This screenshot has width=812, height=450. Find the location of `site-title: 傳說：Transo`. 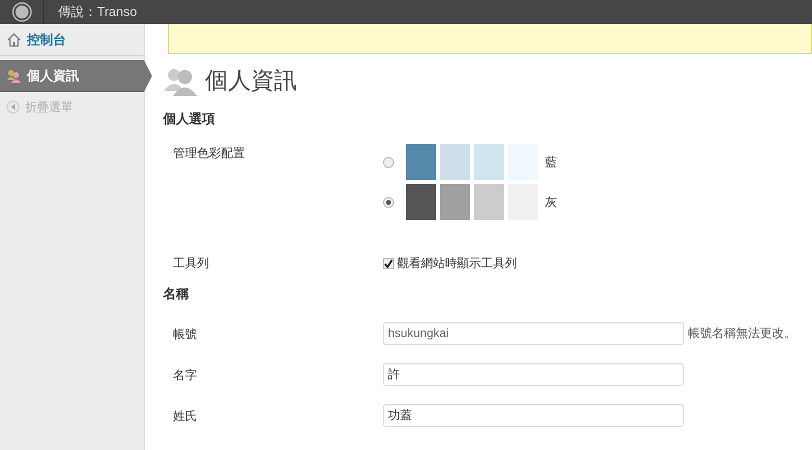

site-title: 傳說：Transo is located at coordinates (90, 12).